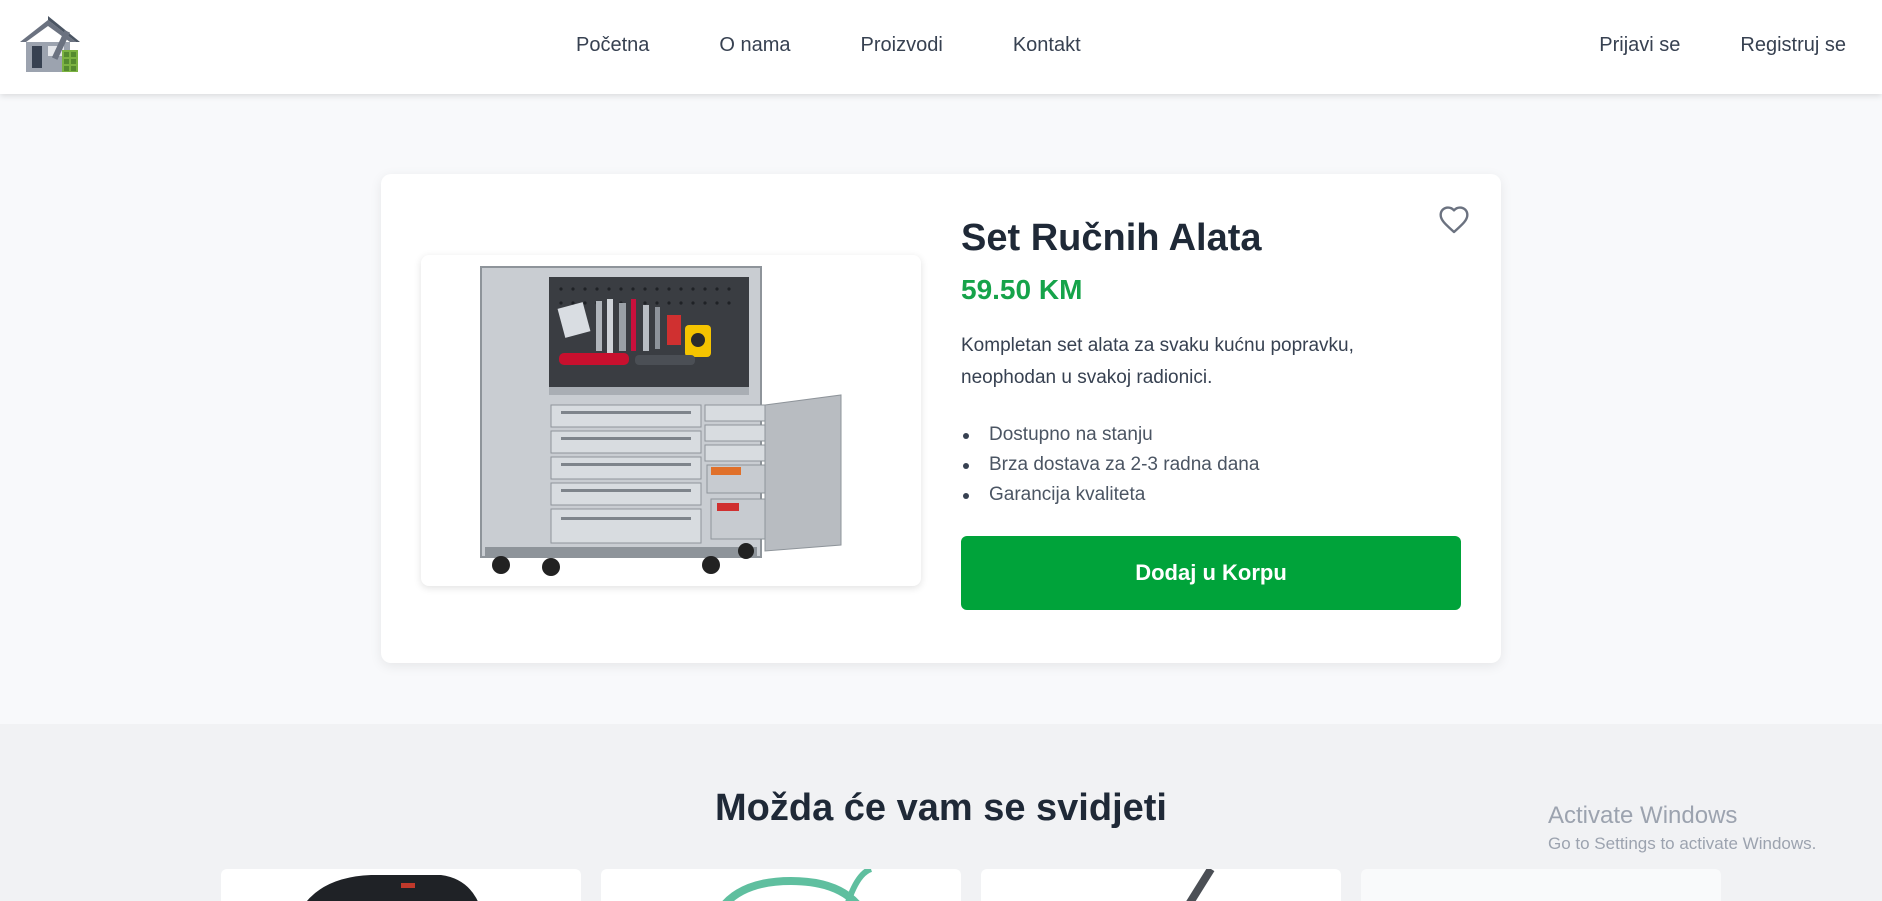 The width and height of the screenshot is (1882, 901). What do you see at coordinates (1211, 495) in the screenshot?
I see `feature-item: Garancija kvaliteta` at bounding box center [1211, 495].